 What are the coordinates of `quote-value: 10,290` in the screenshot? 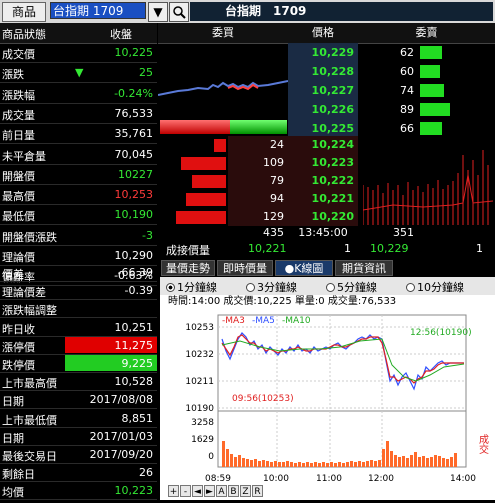 It's located at (134, 255).